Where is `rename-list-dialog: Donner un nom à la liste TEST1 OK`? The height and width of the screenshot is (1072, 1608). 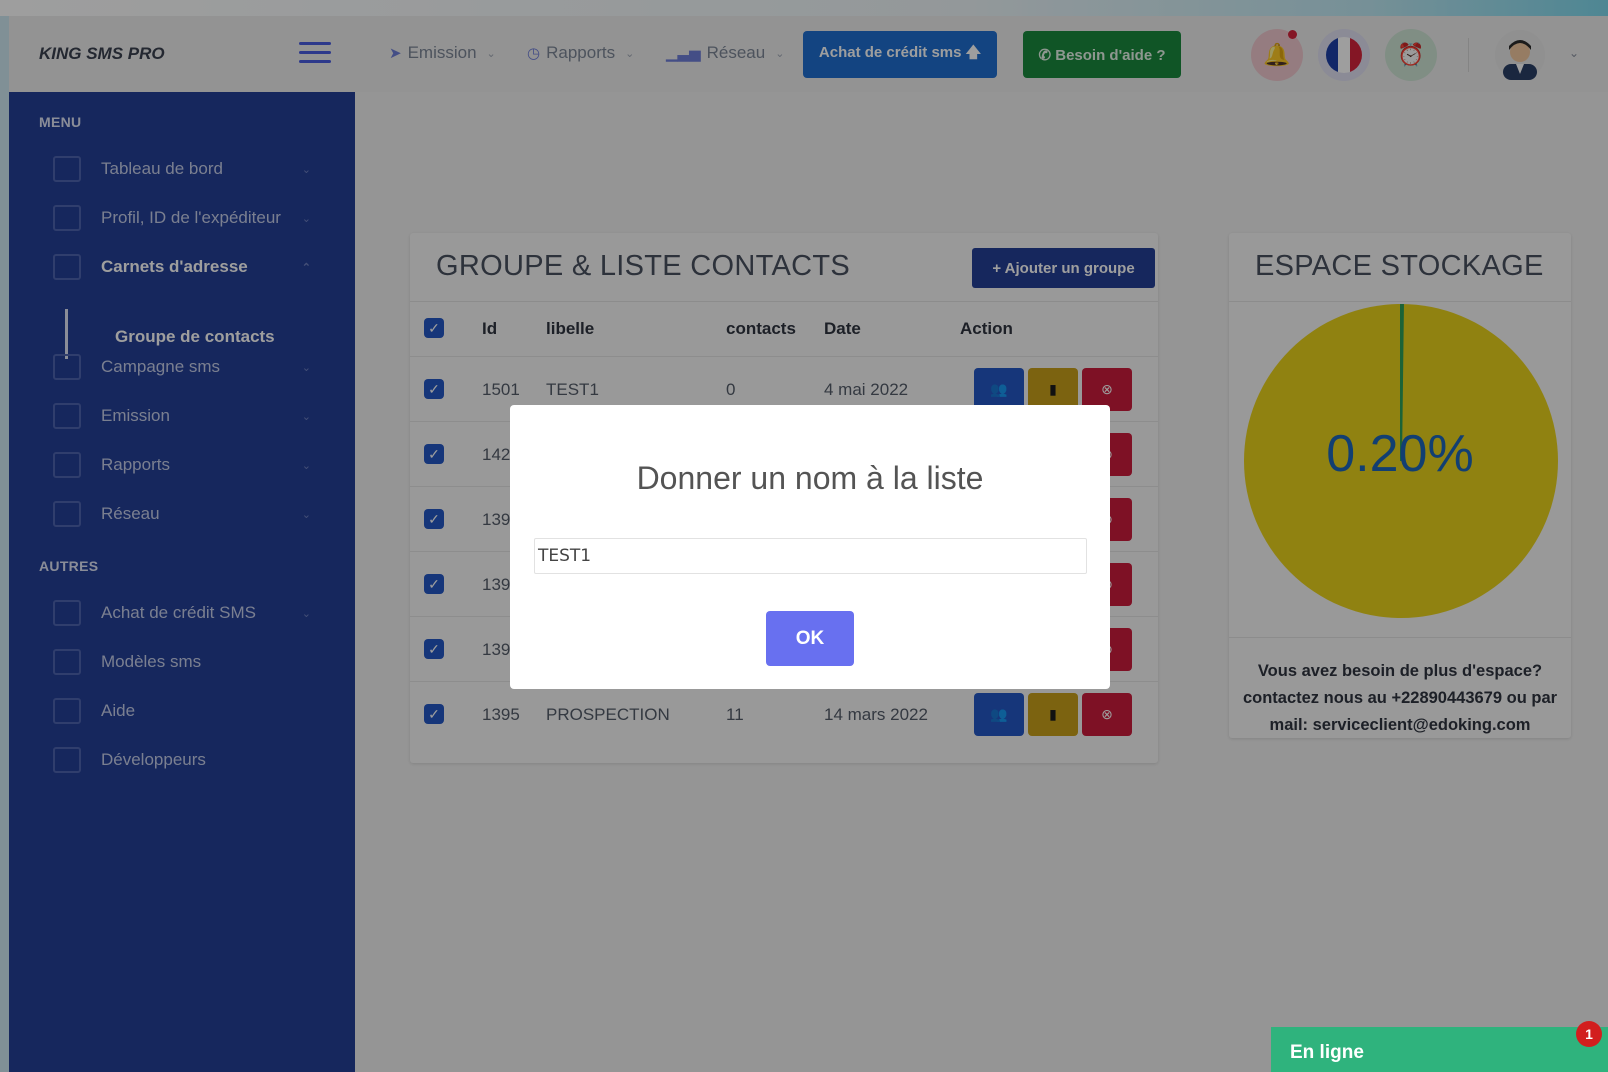
rename-list-dialog: Donner un nom à la liste TEST1 OK is located at coordinates (810, 547).